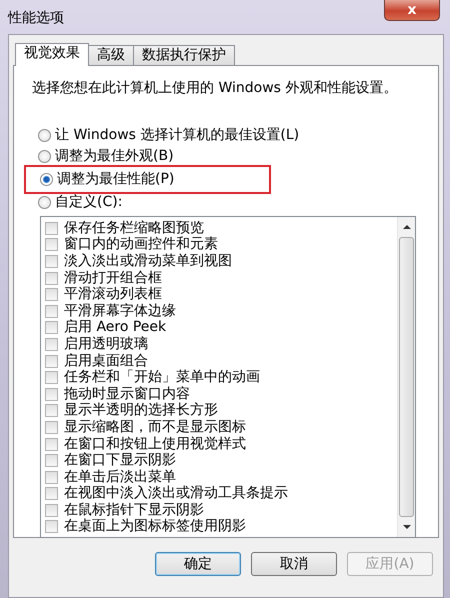 This screenshot has width=450, height=598. I want to click on radio-label: 自定义(C):, so click(88, 202).